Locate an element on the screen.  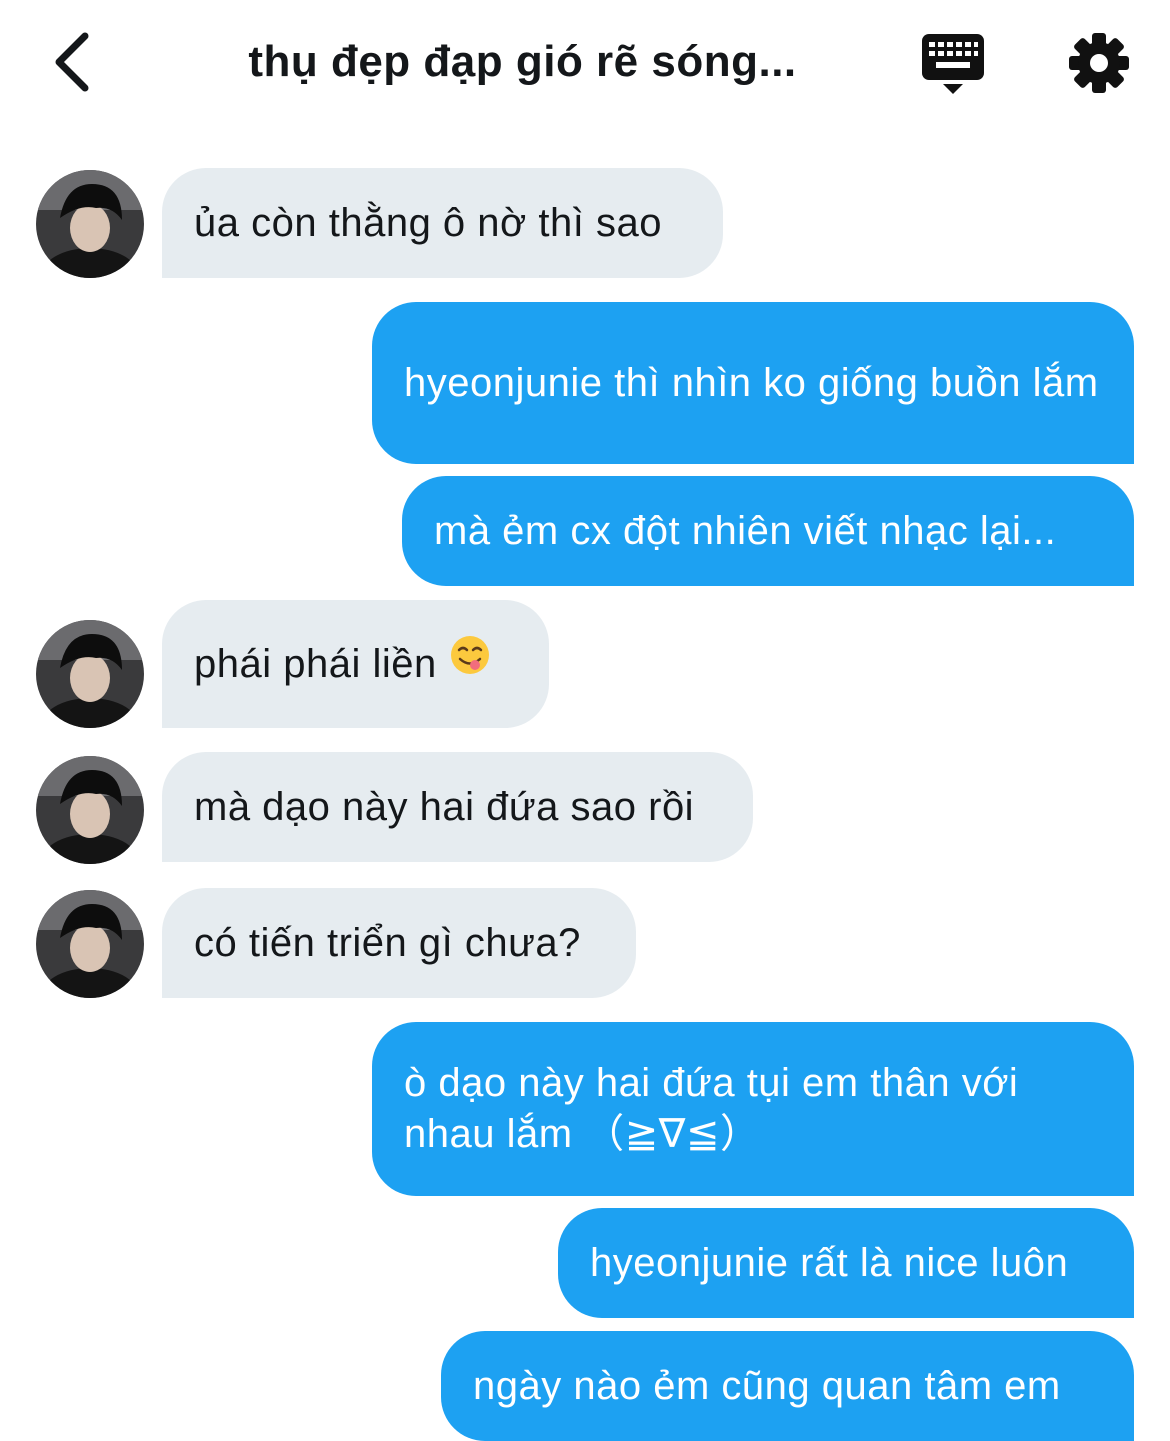
message-text: mà dạo này hai đứa sao rồi is located at coordinates (444, 806).